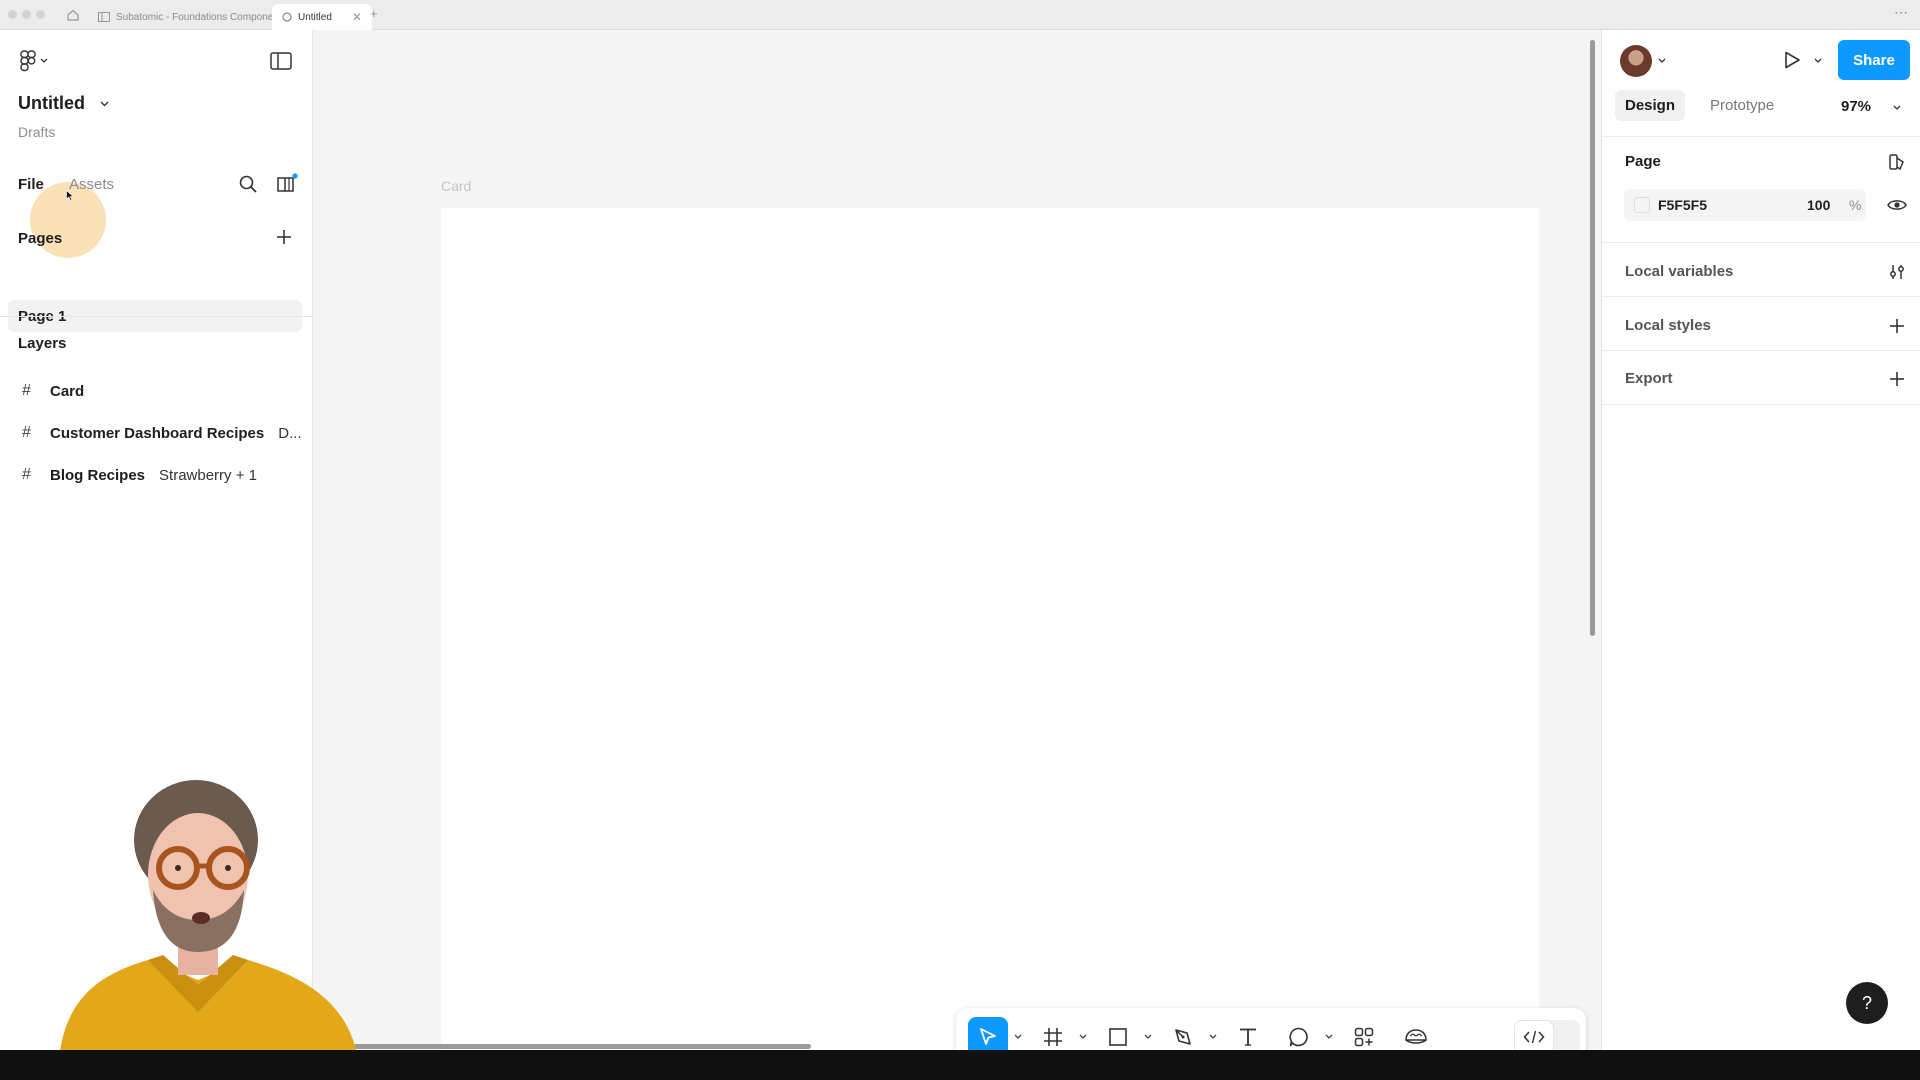 This screenshot has width=1920, height=1080. I want to click on browser-tab-subatomic: Subatomic - Foundations Component, so click(190, 17).